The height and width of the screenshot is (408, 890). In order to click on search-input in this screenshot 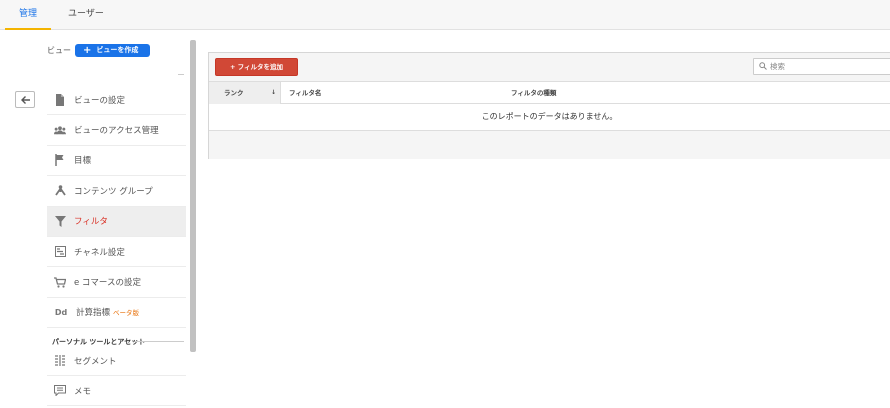, I will do `click(825, 66)`.